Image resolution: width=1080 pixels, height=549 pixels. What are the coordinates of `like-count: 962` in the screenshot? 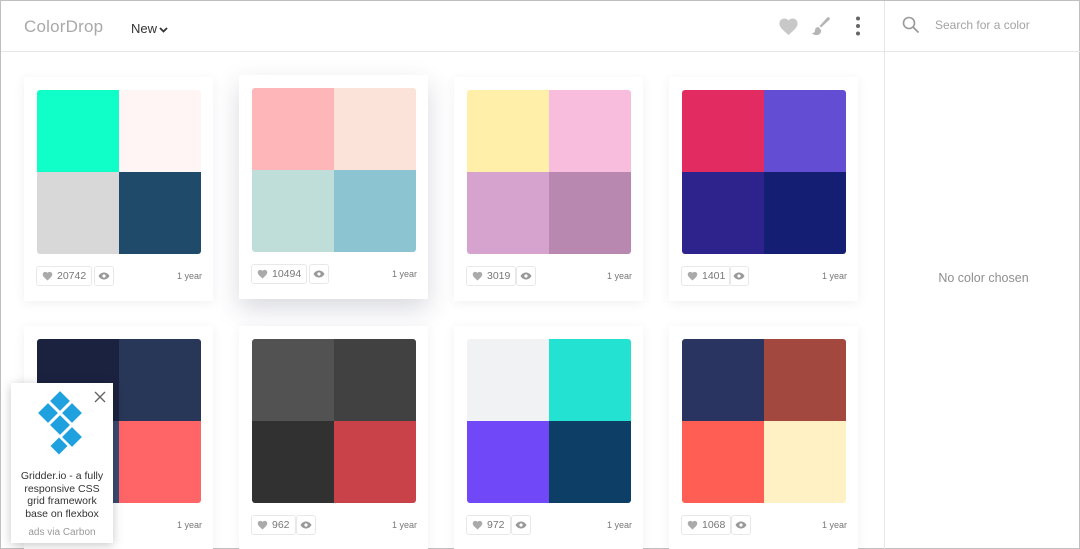 It's located at (281, 525).